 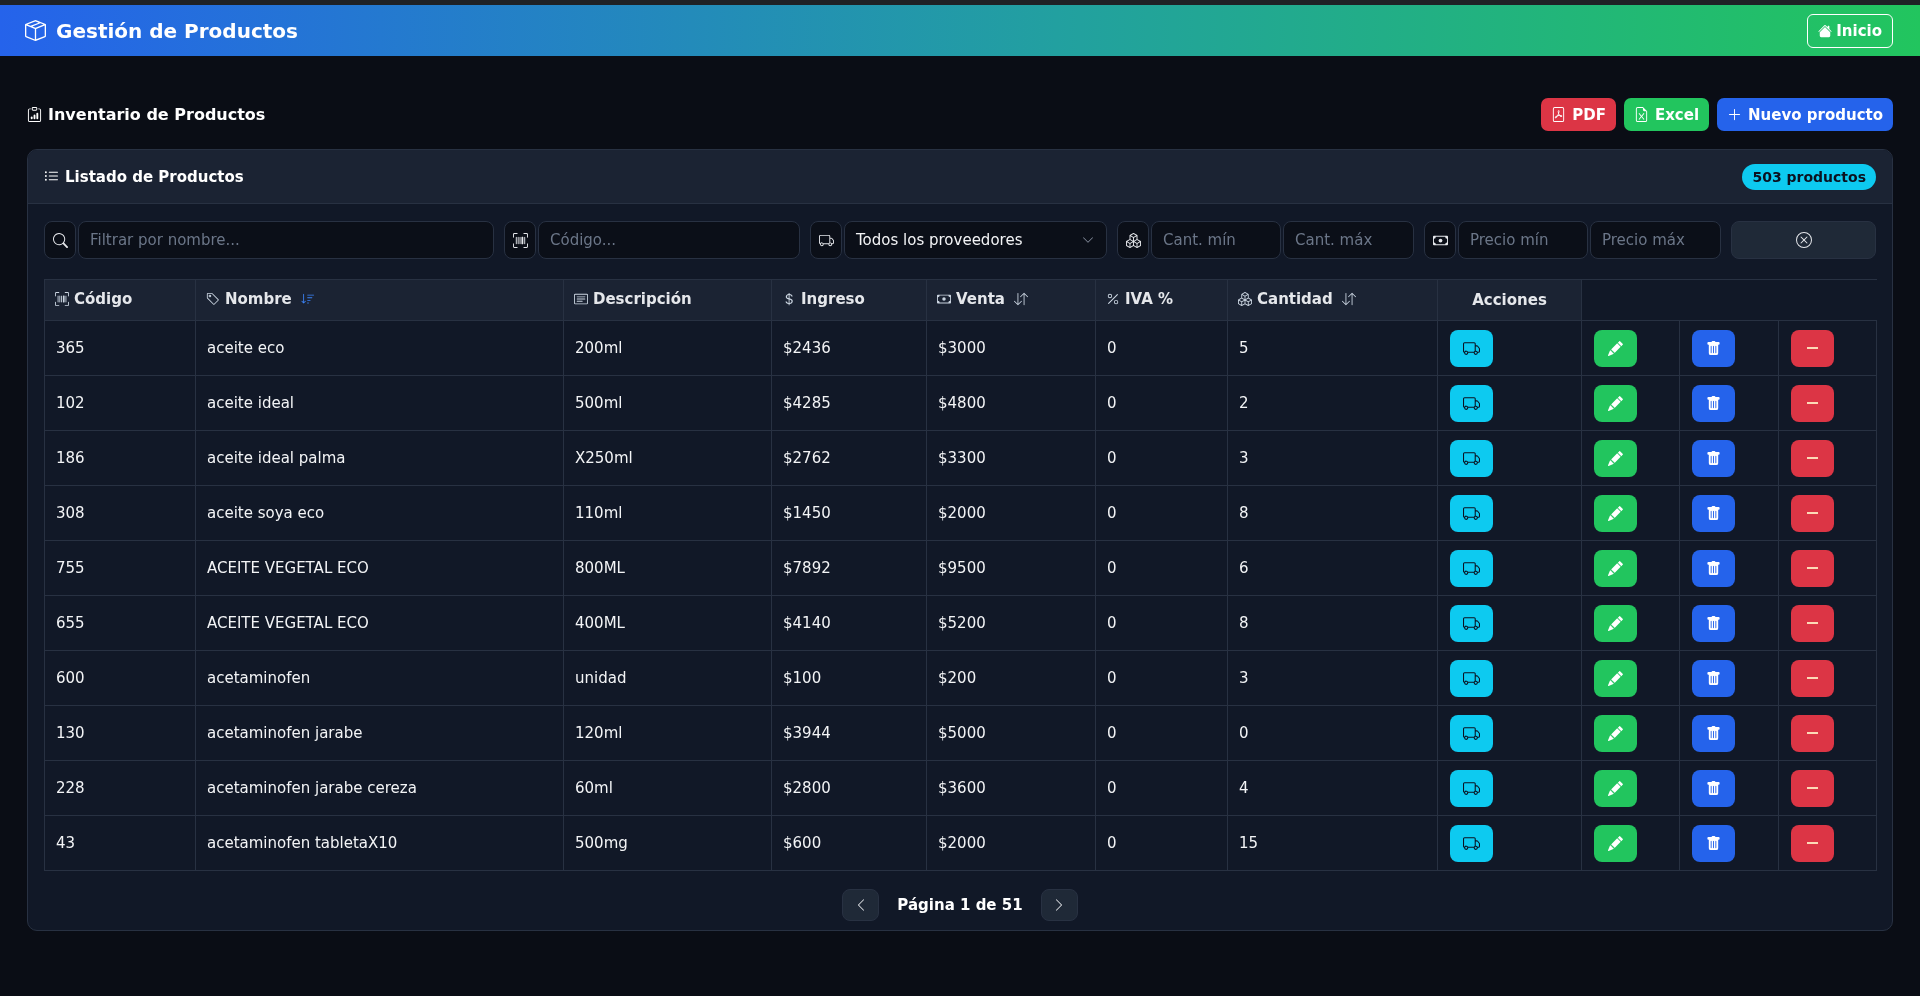 I want to click on header-cell: Nombre, so click(x=379, y=300).